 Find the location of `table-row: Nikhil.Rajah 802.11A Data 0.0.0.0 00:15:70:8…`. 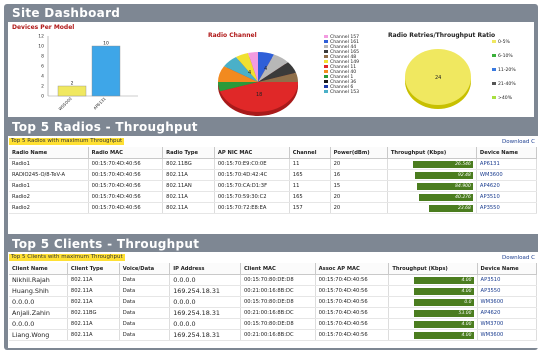

table-row: Nikhil.Rajah 802.11A Data 0.0.0.0 00:15:70:8… is located at coordinates (273, 280).